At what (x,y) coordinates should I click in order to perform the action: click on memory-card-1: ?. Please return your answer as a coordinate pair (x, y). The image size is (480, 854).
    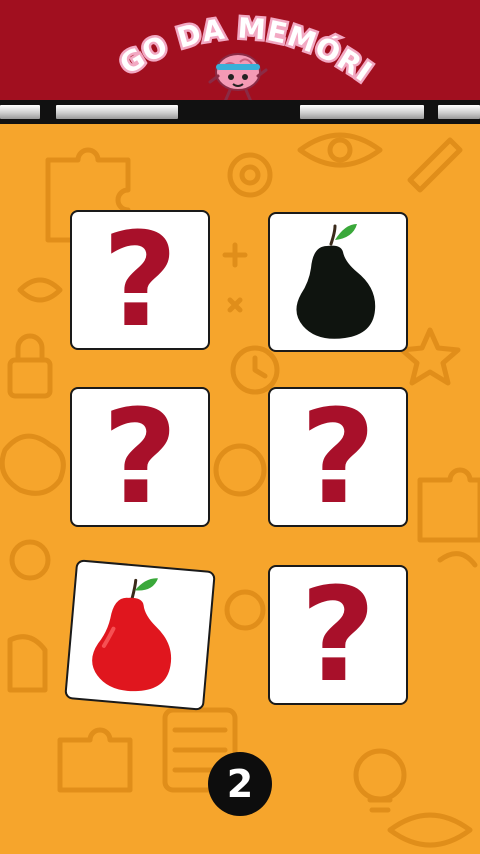
    Looking at the image, I should click on (140, 280).